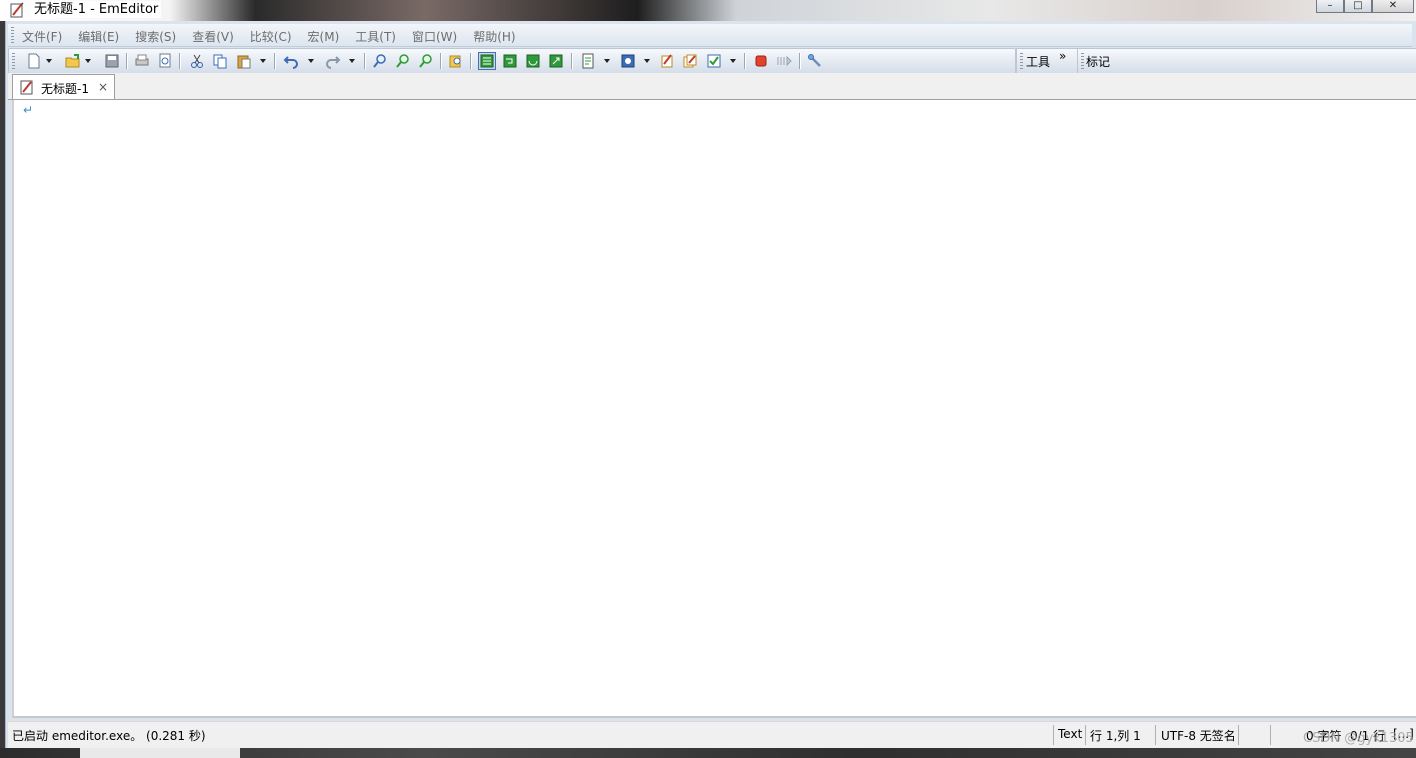 This screenshot has width=1416, height=758. I want to click on open-dropdown-button, so click(88, 61).